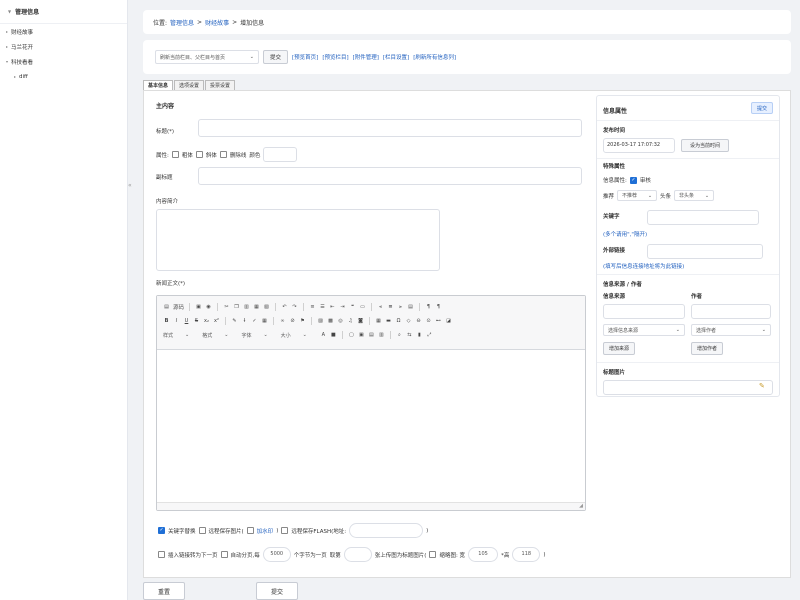 The image size is (800, 600). Describe the element at coordinates (63, 61) in the screenshot. I see `sidebar-item-tech: ▾ 科技看看` at that location.